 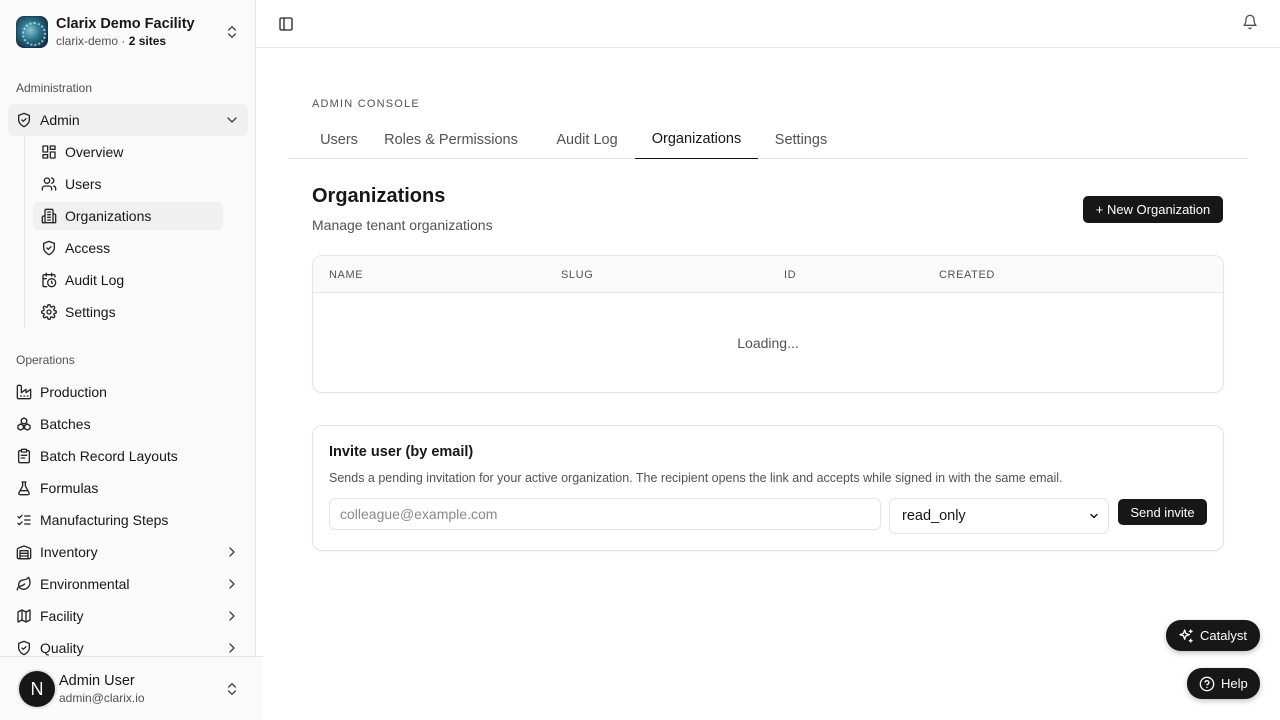 I want to click on sidebar-item-label: Audit Log, so click(x=95, y=280).